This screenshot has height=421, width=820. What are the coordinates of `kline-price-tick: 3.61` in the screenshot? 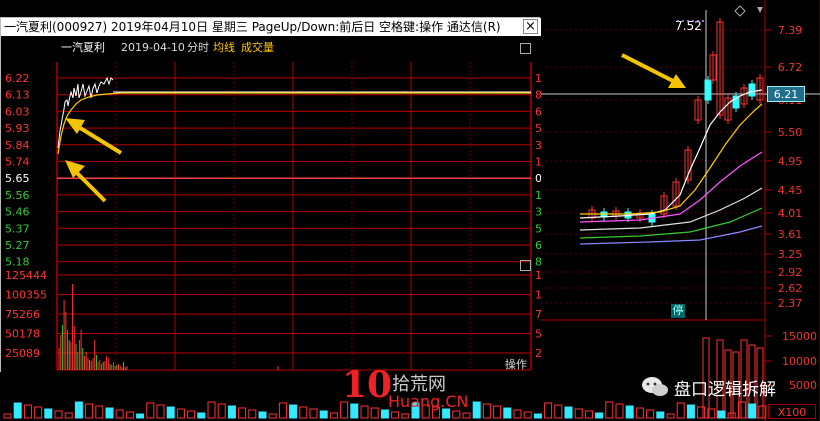 It's located at (790, 234).